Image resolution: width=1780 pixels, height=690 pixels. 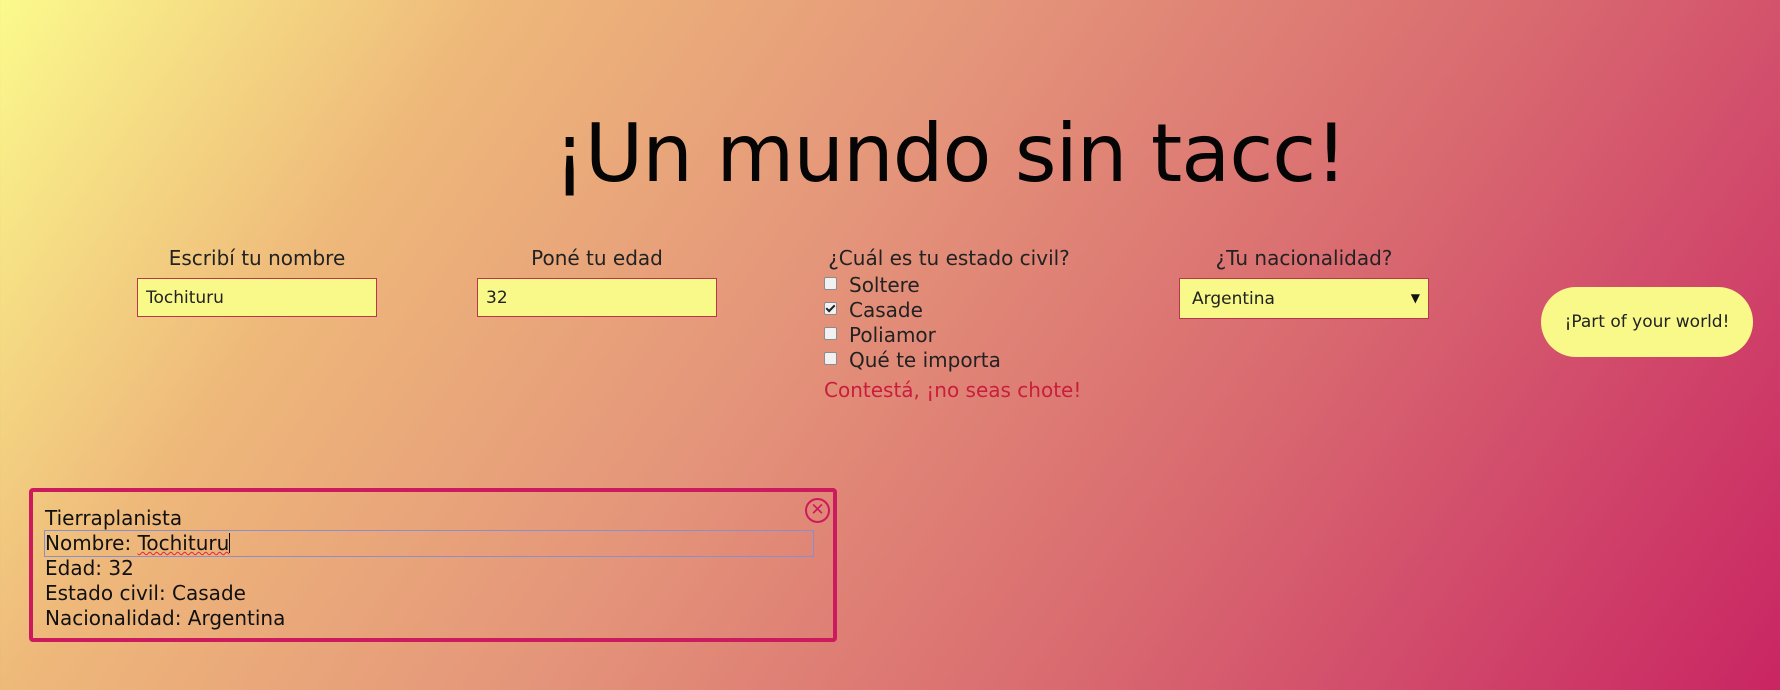 What do you see at coordinates (230, 543) in the screenshot?
I see `text-caret` at bounding box center [230, 543].